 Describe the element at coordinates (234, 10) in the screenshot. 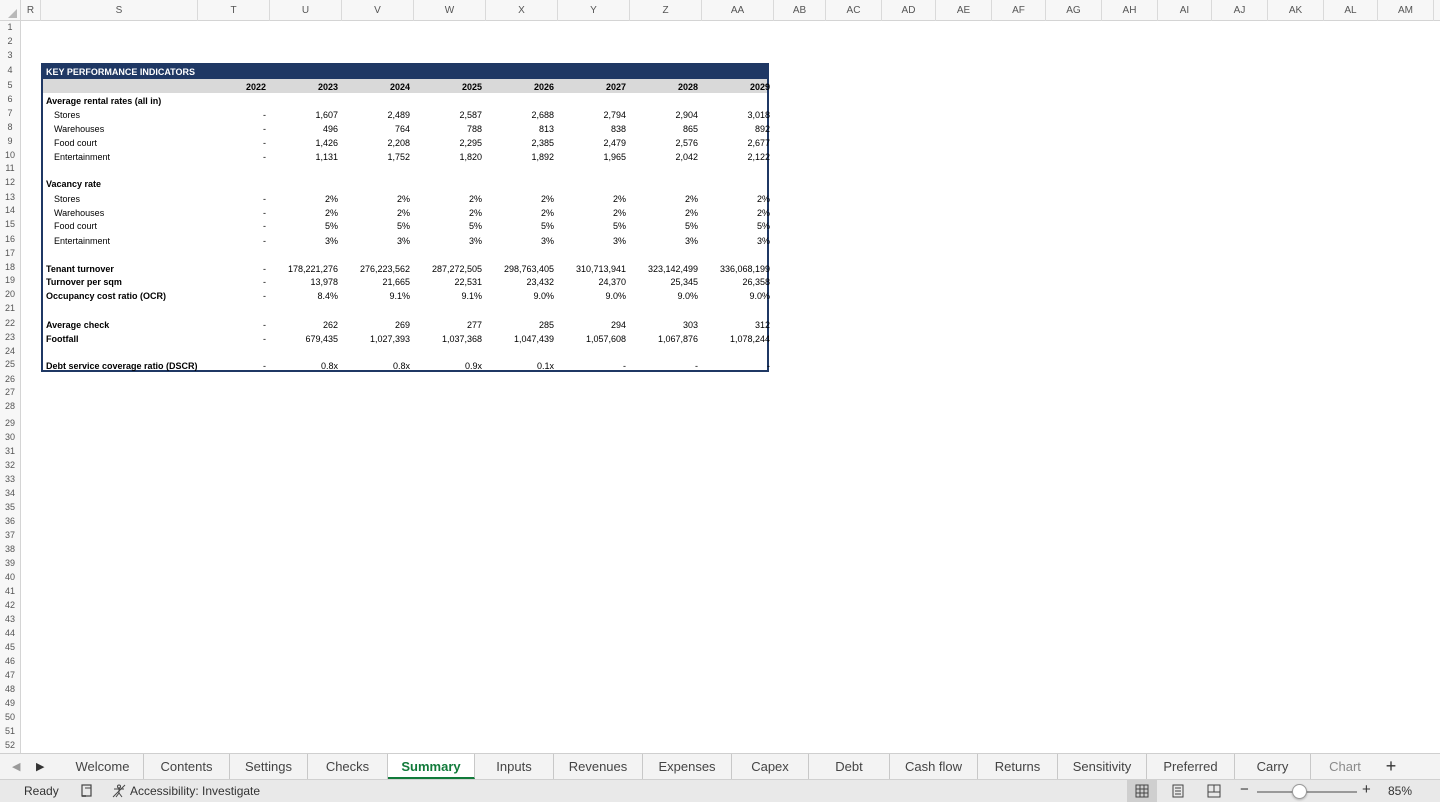

I see `column-header-t: T` at that location.